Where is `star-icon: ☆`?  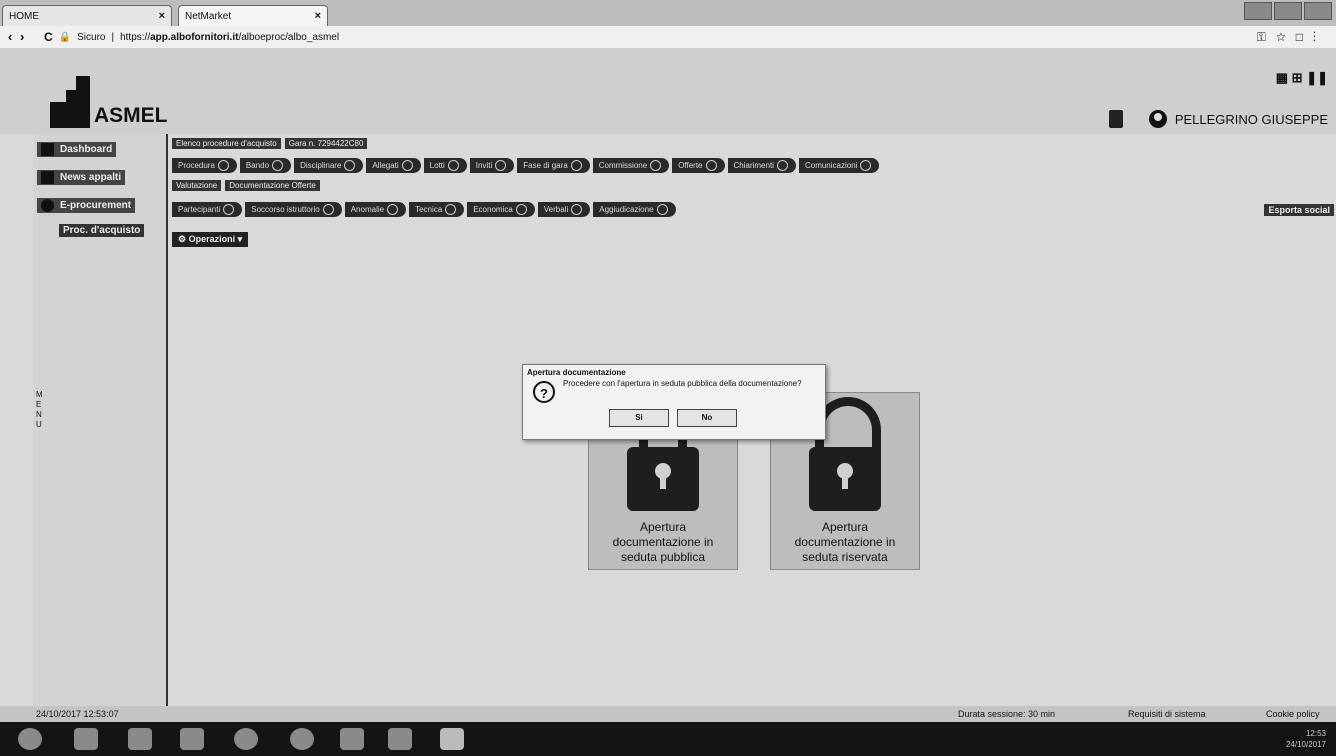 star-icon: ☆ is located at coordinates (1286, 37).